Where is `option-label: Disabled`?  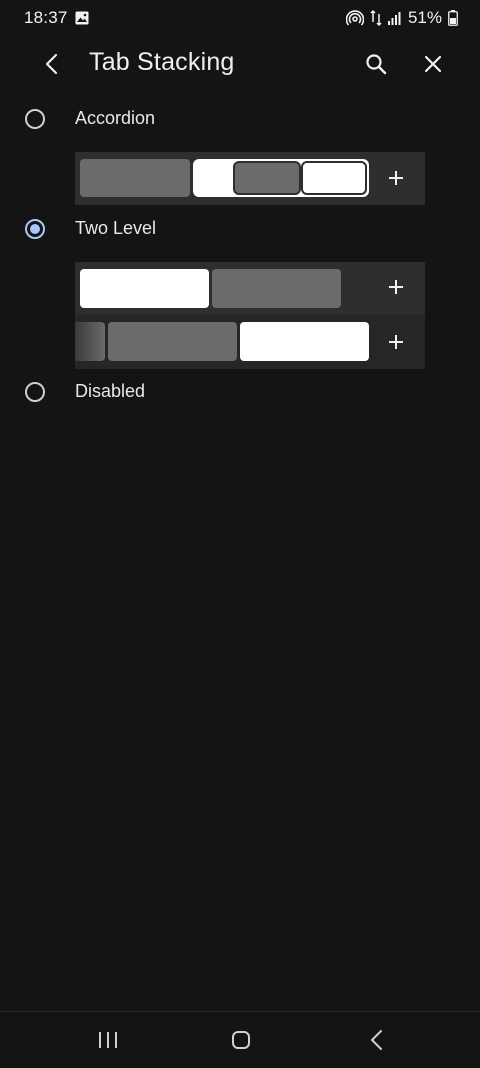
option-label: Disabled is located at coordinates (110, 391).